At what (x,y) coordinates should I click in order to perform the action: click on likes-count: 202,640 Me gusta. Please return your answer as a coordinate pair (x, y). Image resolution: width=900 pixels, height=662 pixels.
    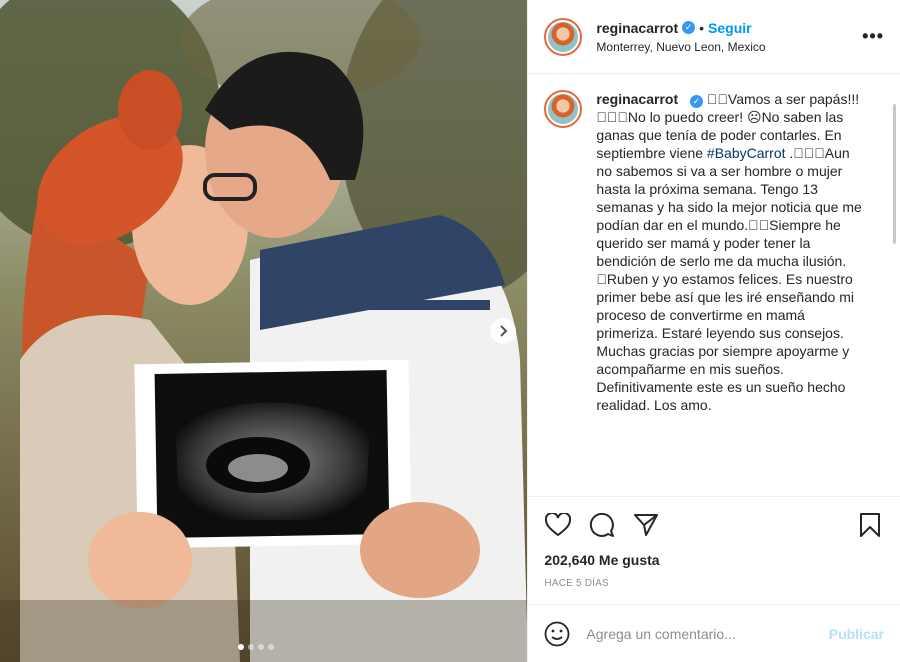
    Looking at the image, I should click on (714, 562).